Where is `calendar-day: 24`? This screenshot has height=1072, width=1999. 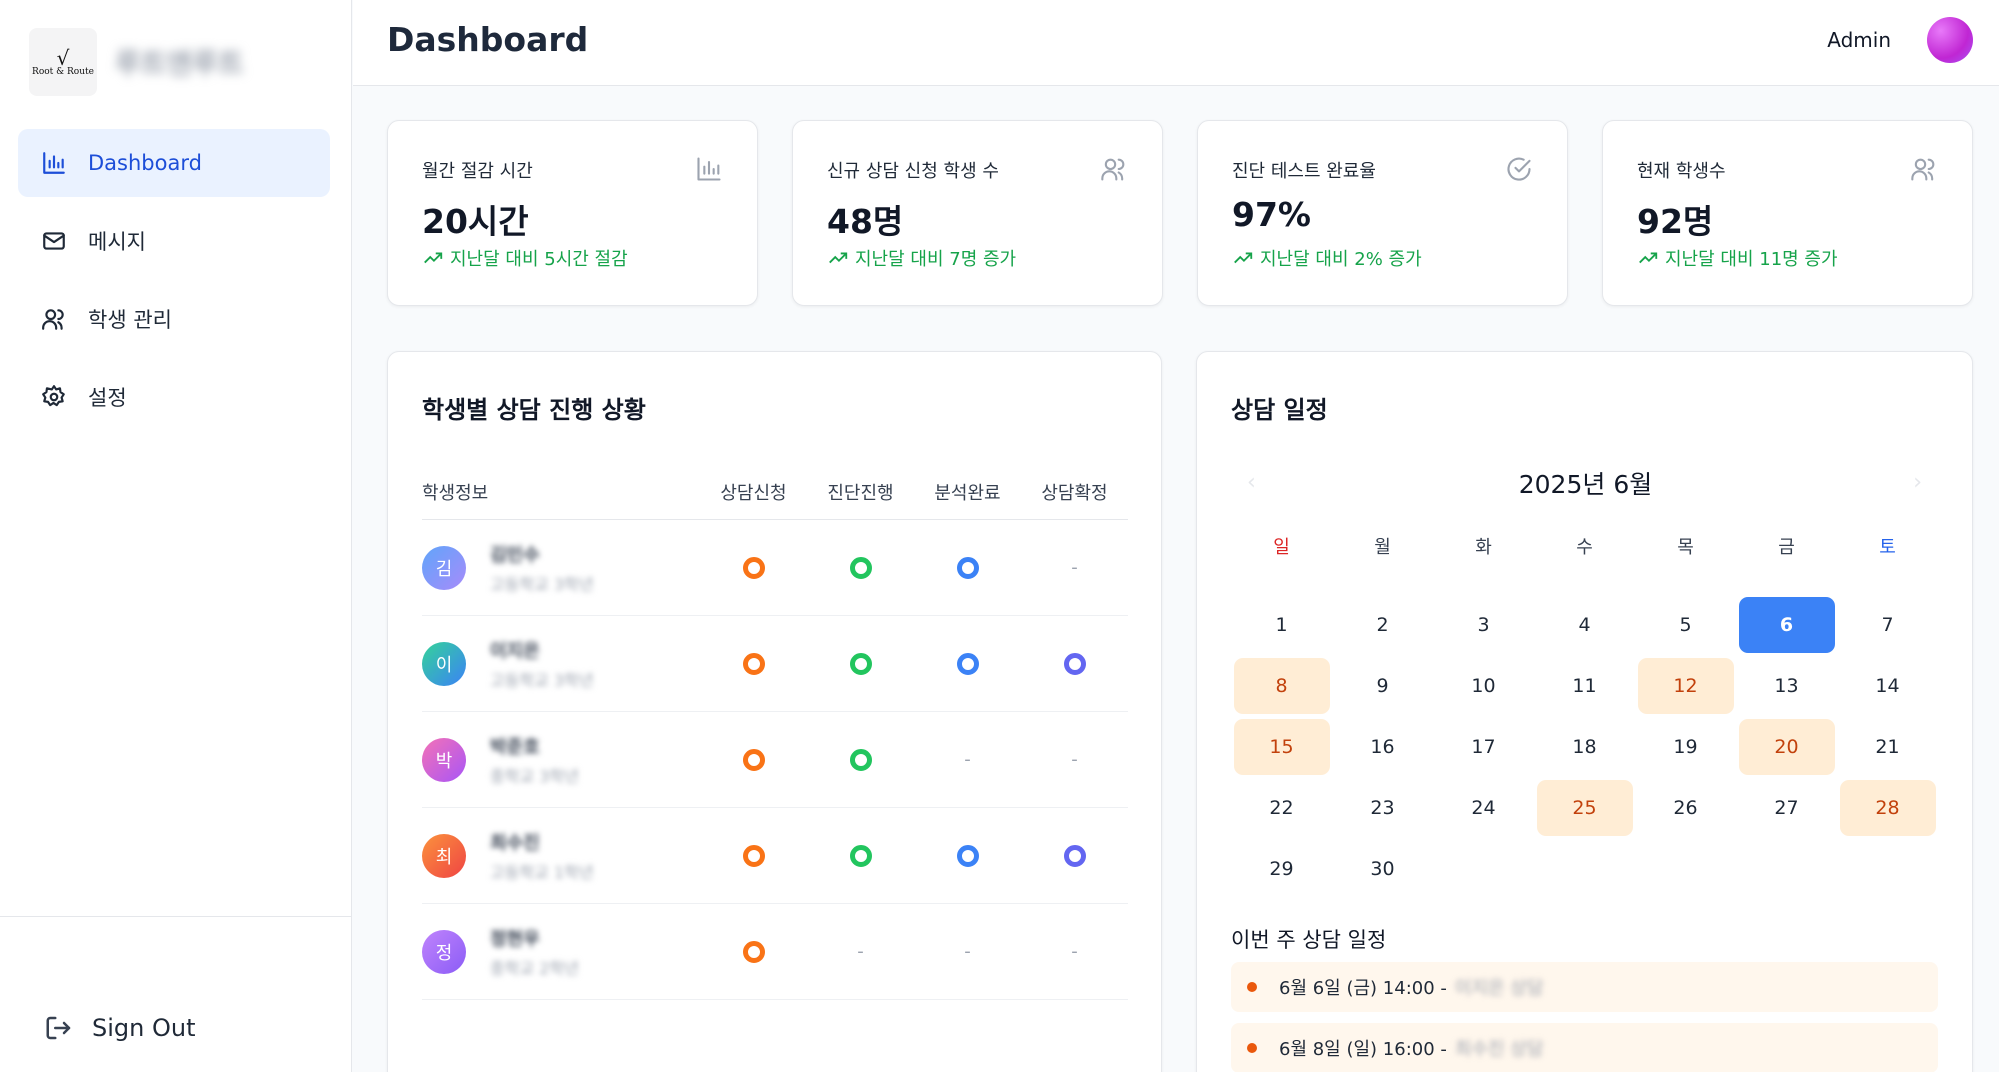 calendar-day: 24 is located at coordinates (1483, 807).